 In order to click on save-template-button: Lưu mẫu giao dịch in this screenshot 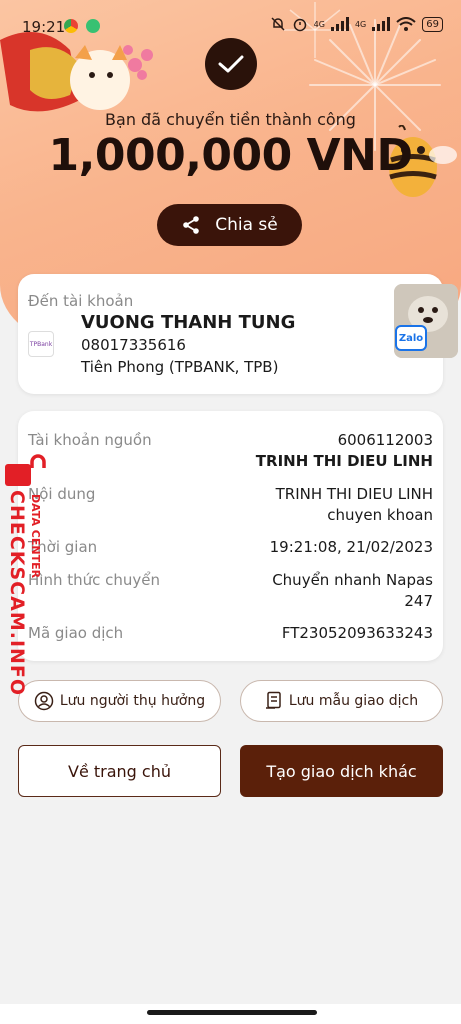, I will do `click(341, 701)`.